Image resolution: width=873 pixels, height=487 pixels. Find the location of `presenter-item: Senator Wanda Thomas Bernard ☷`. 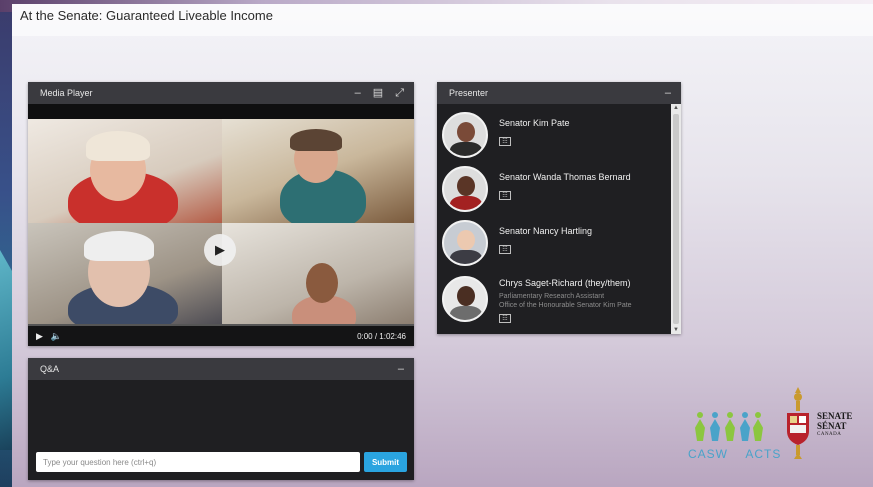

presenter-item: Senator Wanda Thomas Bernard ☷ is located at coordinates (553, 190).